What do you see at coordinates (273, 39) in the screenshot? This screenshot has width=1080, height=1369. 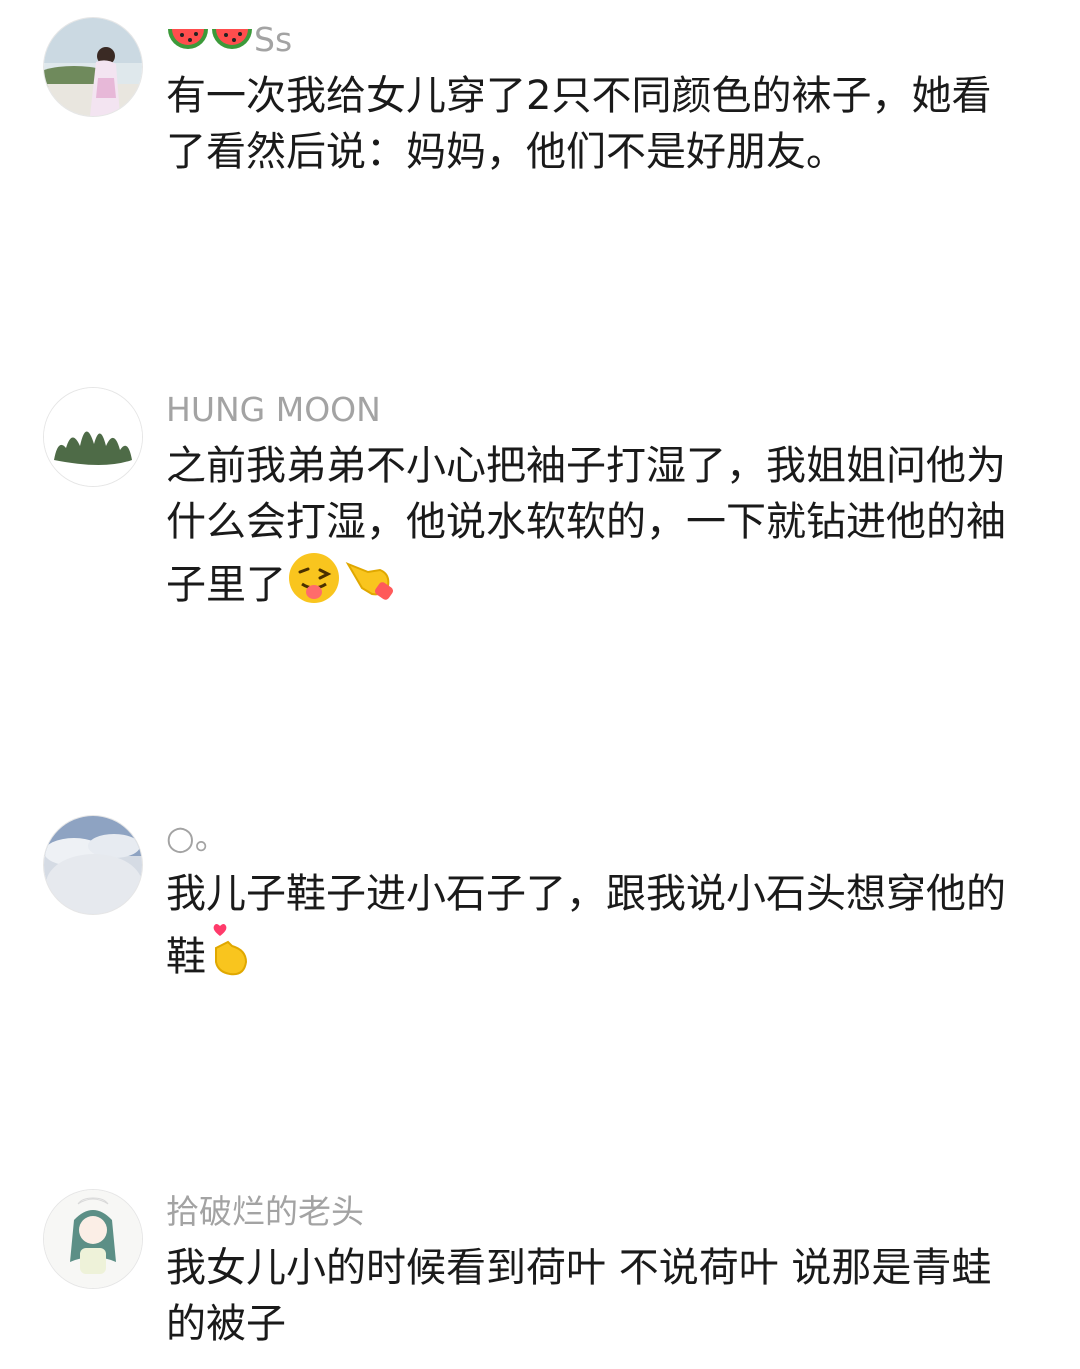 I see `username-text: Ss` at bounding box center [273, 39].